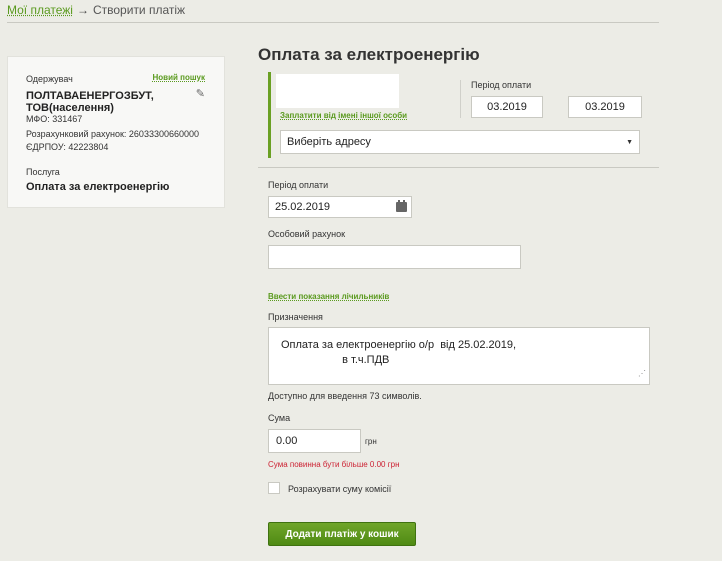  Describe the element at coordinates (200, 93) in the screenshot. I see `edit-pencil-icon: ✎` at that location.